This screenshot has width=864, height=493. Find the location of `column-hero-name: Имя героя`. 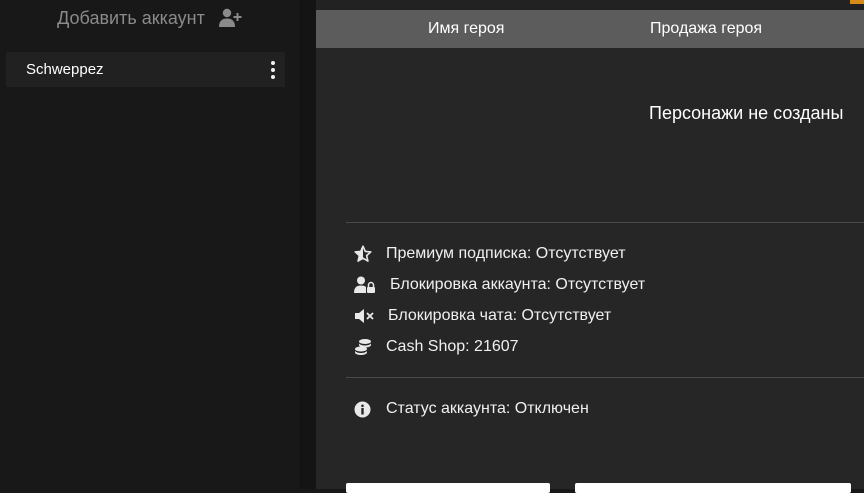

column-hero-name: Имя героя is located at coordinates (466, 28).